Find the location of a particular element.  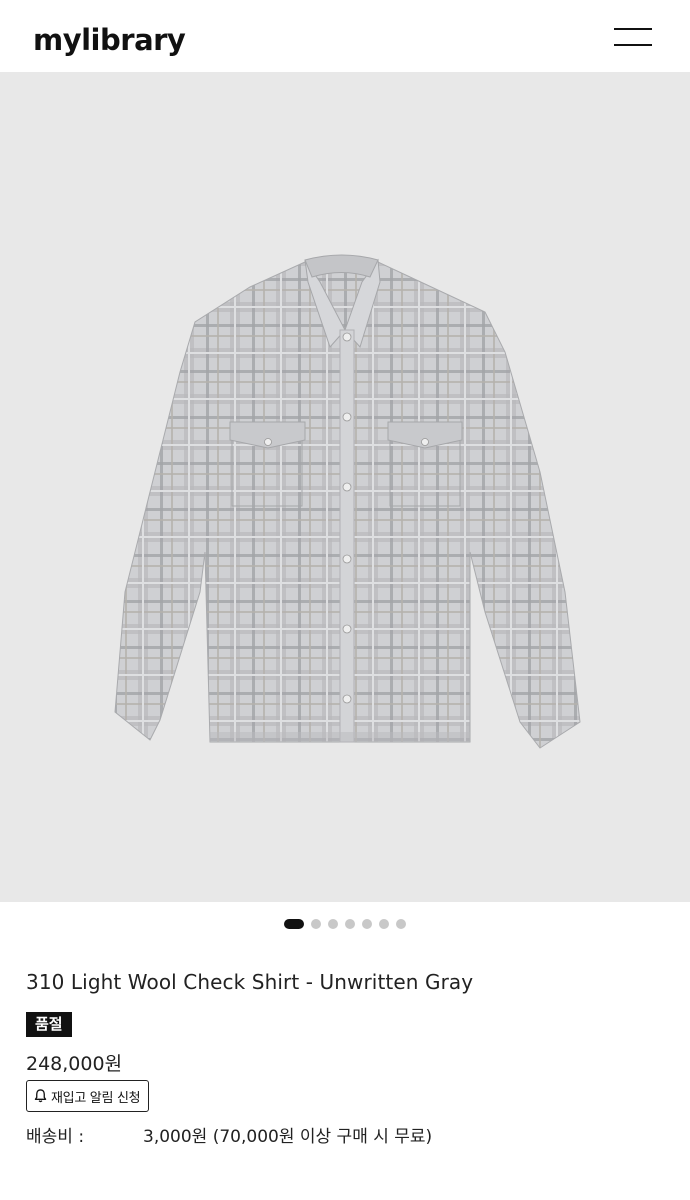

hamburger-menu-icon is located at coordinates (634, 38).